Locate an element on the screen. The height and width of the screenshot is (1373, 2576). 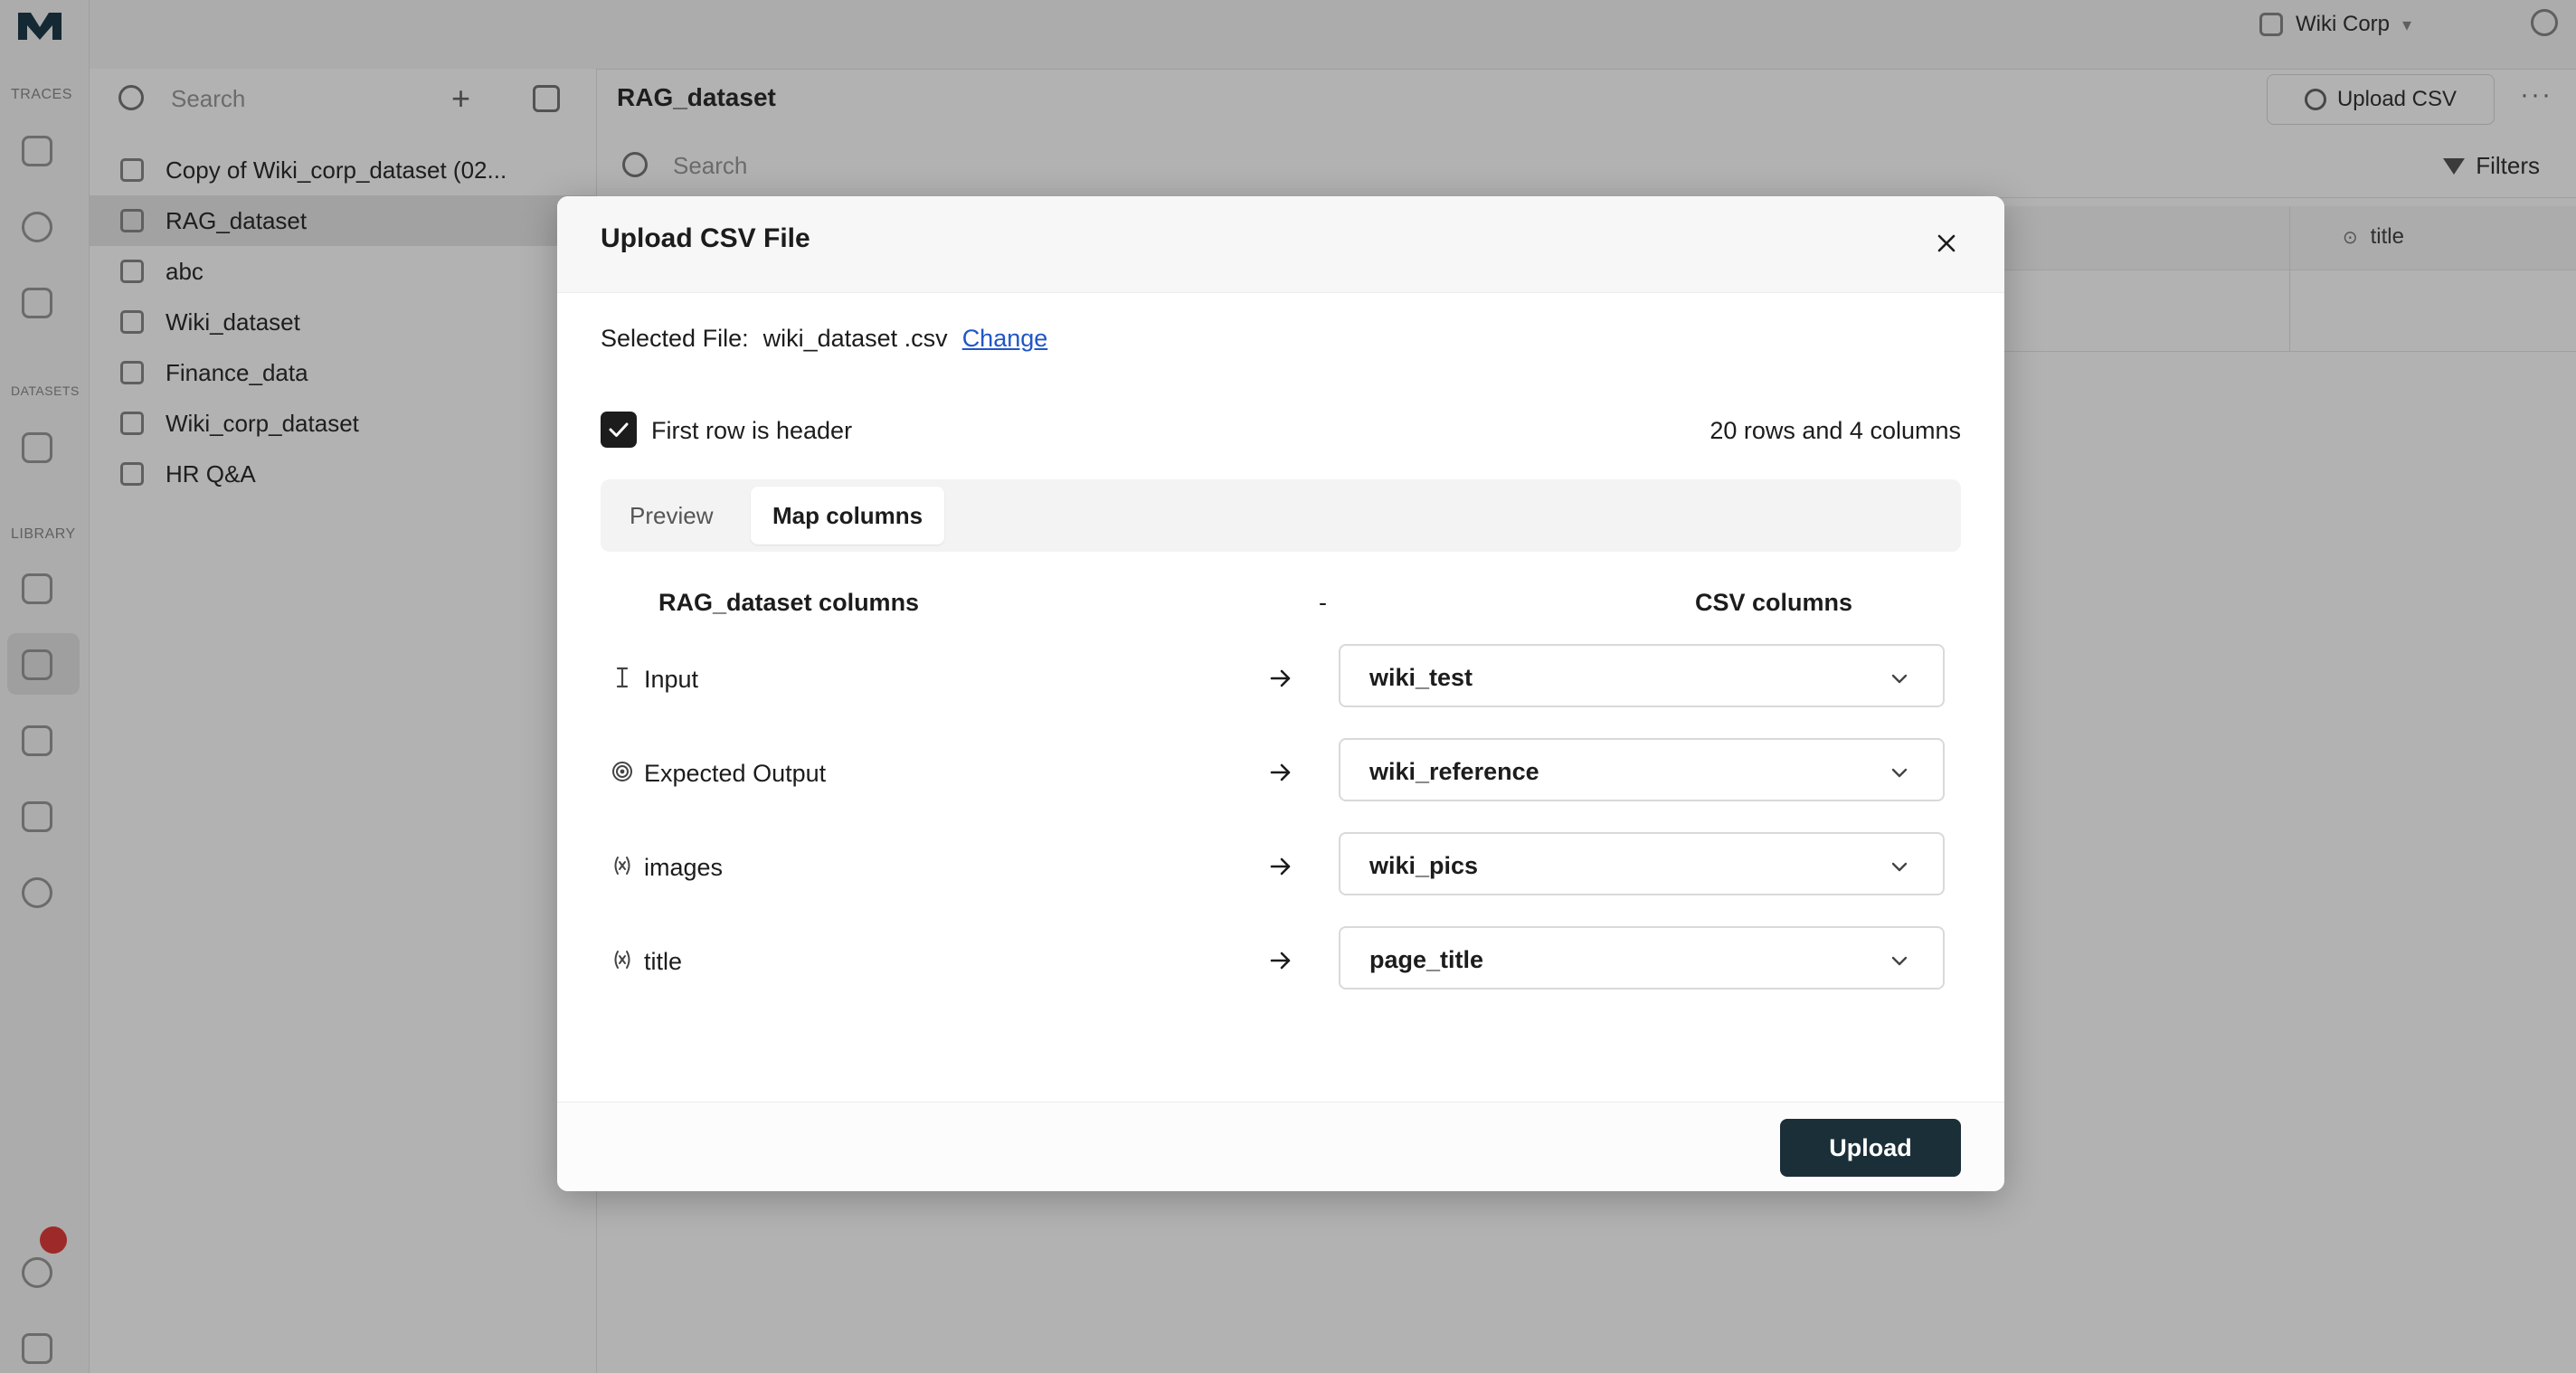
dataset-columns-header: RAG_dataset columns is located at coordinates (789, 602).